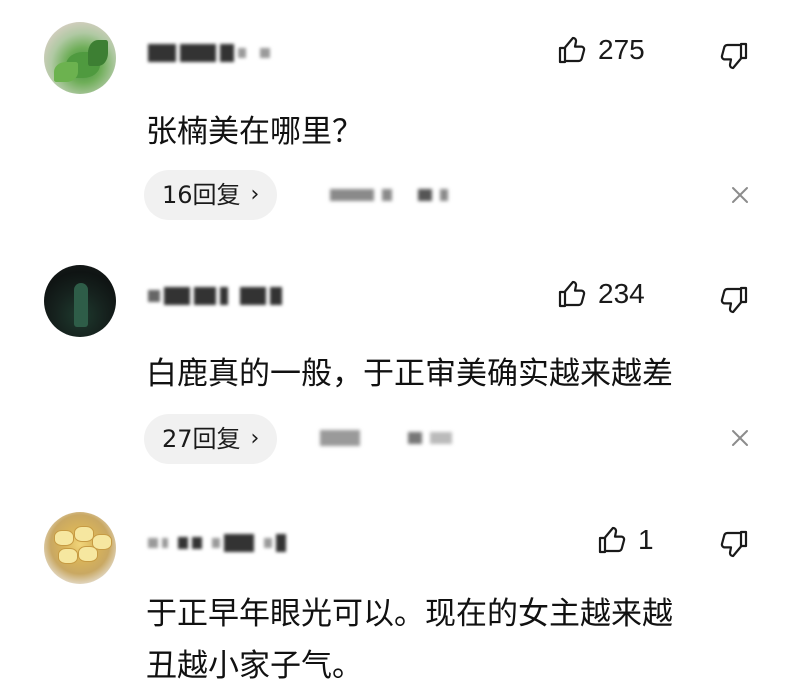 Image resolution: width=800 pixels, height=695 pixels. I want to click on comment-text: 于正早年眼光可以。现在的女主越来越 丑越小家子气。, so click(409, 640).